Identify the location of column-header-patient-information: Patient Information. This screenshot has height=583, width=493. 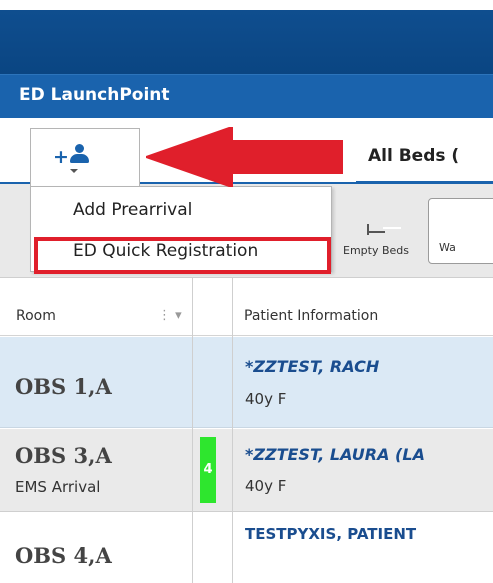
(311, 316).